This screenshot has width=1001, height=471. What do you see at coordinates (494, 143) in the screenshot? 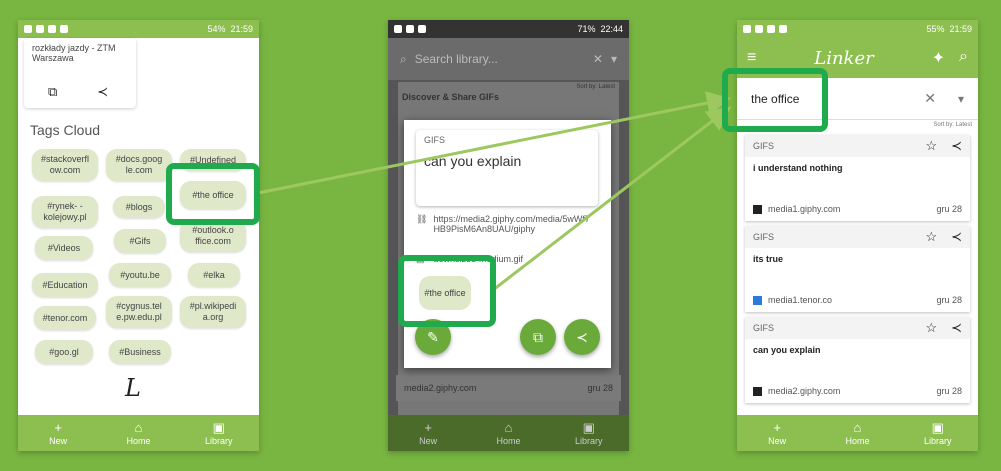
I see `arrow-line` at bounding box center [494, 143].